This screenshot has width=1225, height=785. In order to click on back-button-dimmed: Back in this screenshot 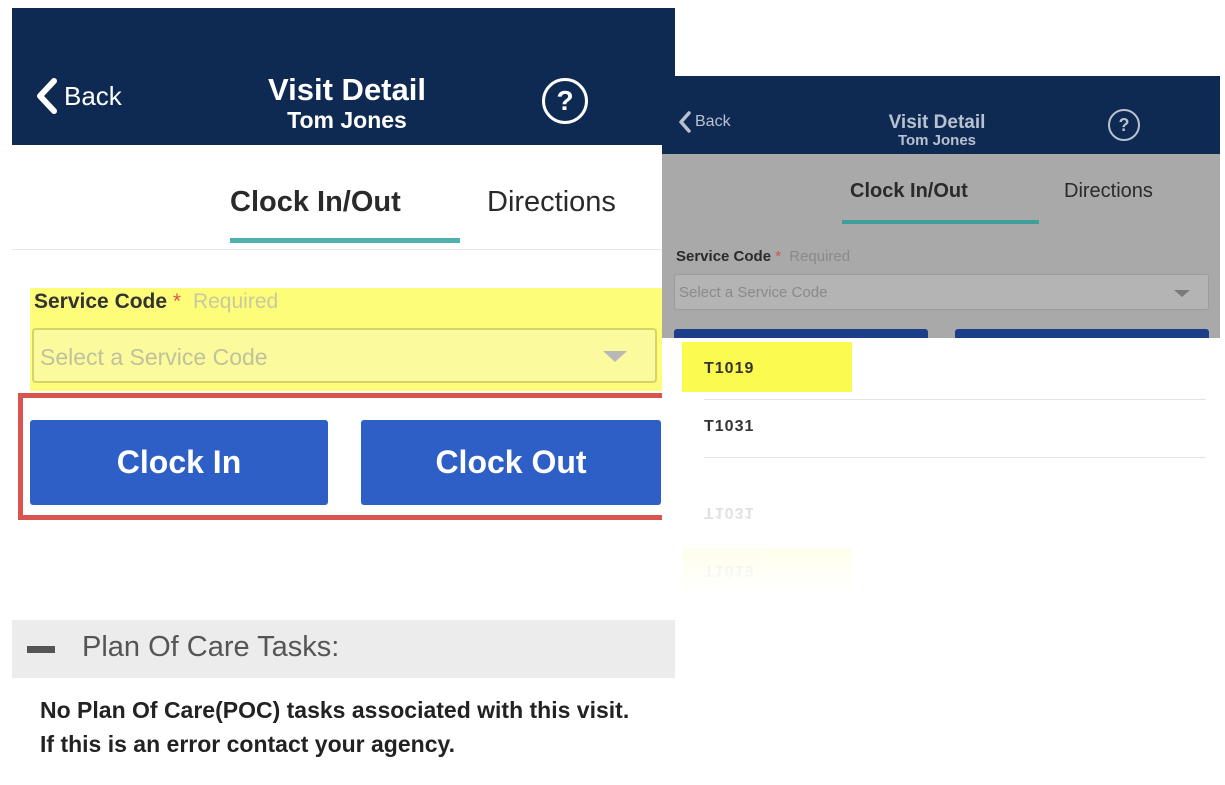, I will do `click(703, 122)`.